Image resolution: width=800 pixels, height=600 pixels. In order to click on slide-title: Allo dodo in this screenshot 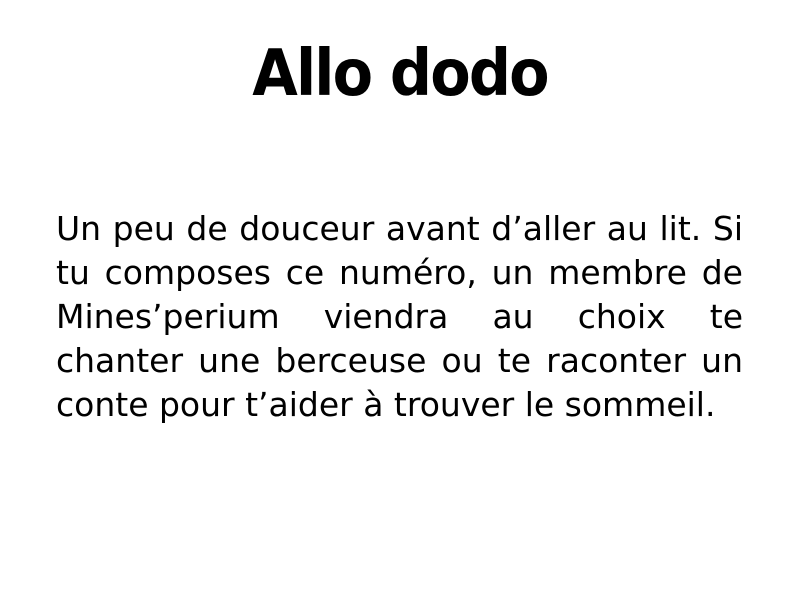, I will do `click(400, 74)`.